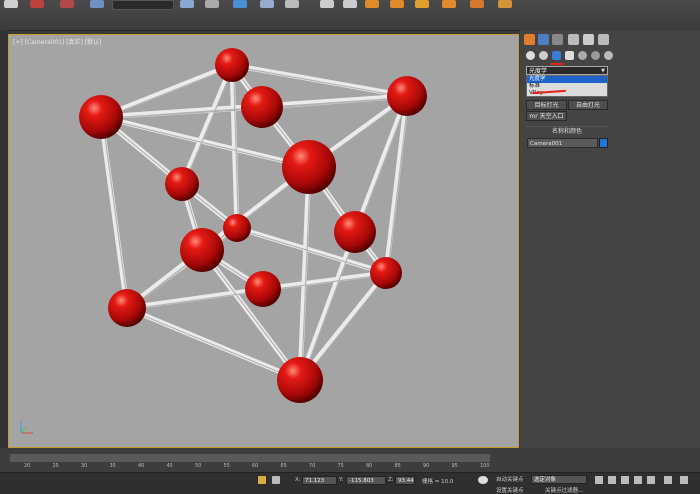  What do you see at coordinates (262, 480) in the screenshot?
I see `key-lock-icon` at bounding box center [262, 480].